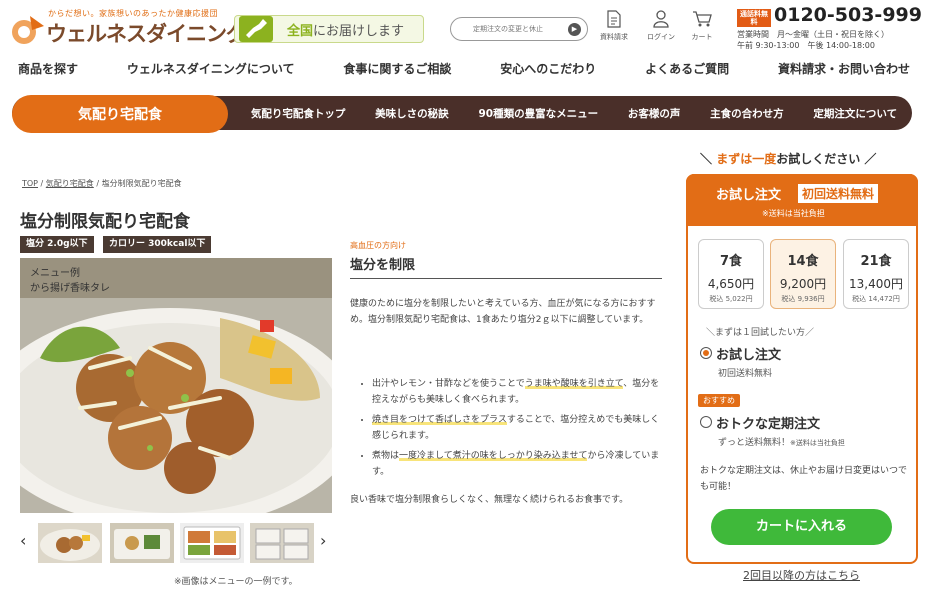 The width and height of the screenshot is (928, 610). Describe the element at coordinates (768, 422) in the screenshot. I see `subscription-option-label: おトクな定期注文` at that location.